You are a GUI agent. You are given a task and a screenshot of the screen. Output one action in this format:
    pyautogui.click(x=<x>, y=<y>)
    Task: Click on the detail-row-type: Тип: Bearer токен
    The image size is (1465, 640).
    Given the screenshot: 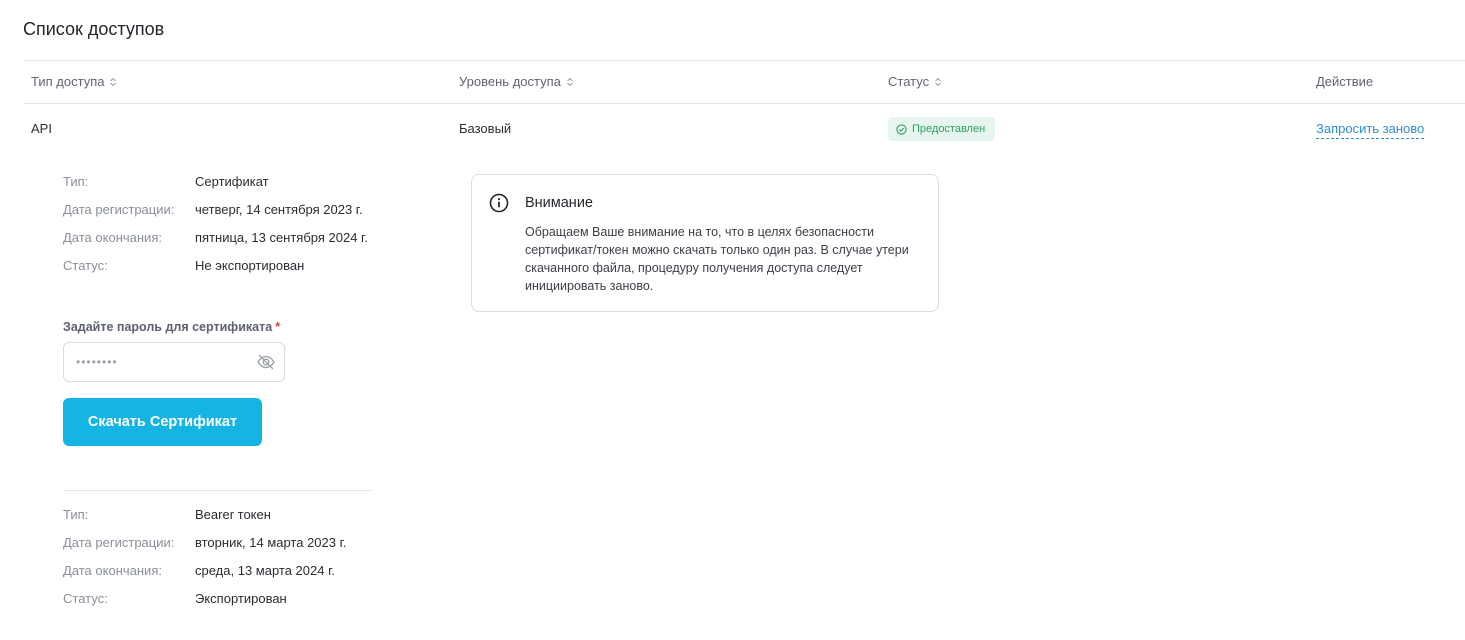 What is the action you would take?
    pyautogui.click(x=218, y=515)
    